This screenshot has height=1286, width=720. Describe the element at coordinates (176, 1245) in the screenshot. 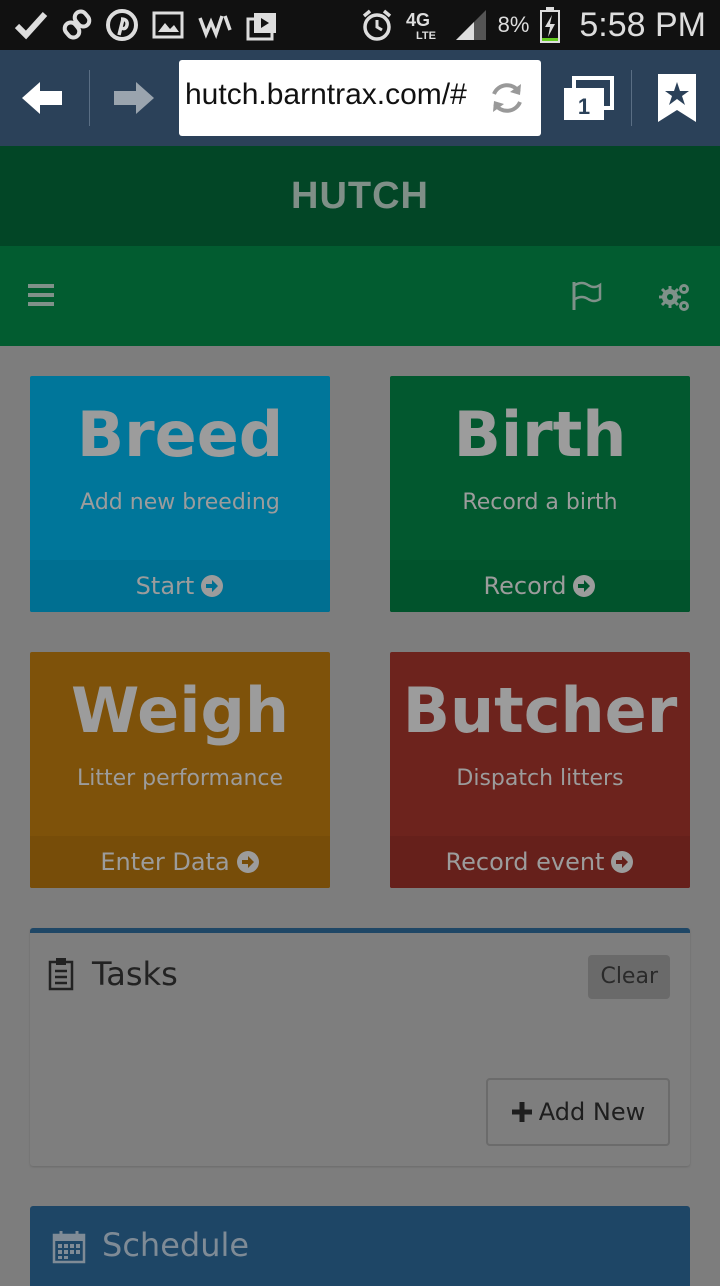

I see `schedule-title: Schedule` at that location.